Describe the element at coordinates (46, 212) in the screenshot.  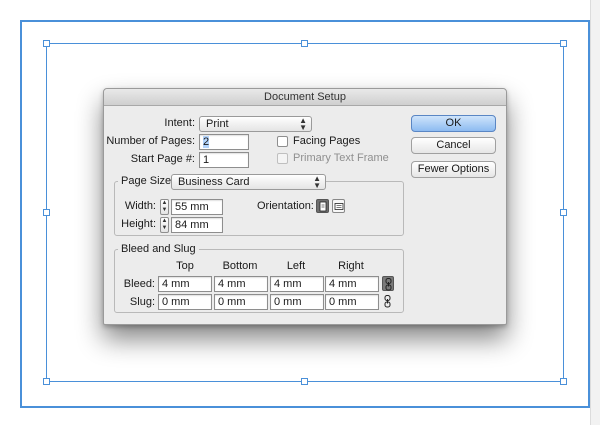
I see `resize-handle-left` at that location.